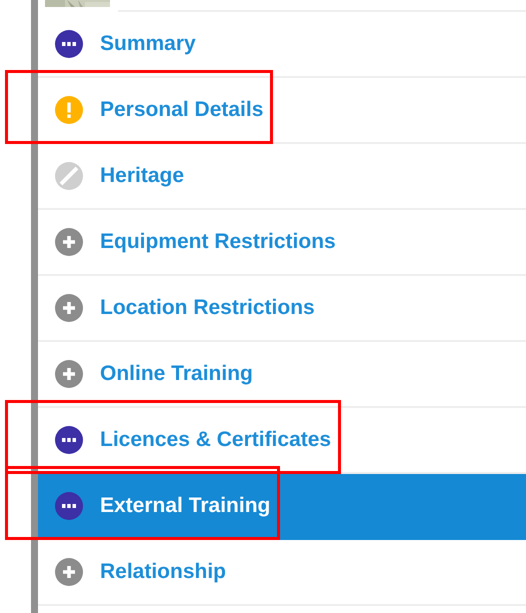  I want to click on section-tab: Personal Details, so click(282, 111).